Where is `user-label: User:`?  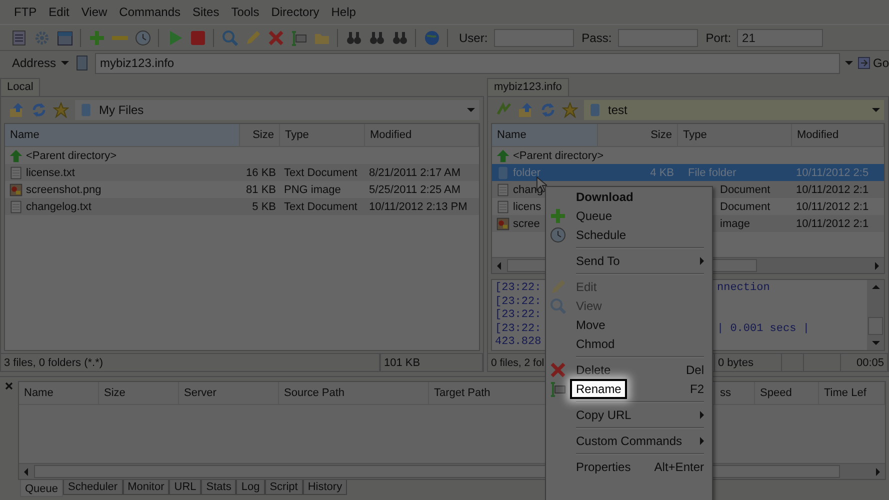 user-label: User: is located at coordinates (473, 37).